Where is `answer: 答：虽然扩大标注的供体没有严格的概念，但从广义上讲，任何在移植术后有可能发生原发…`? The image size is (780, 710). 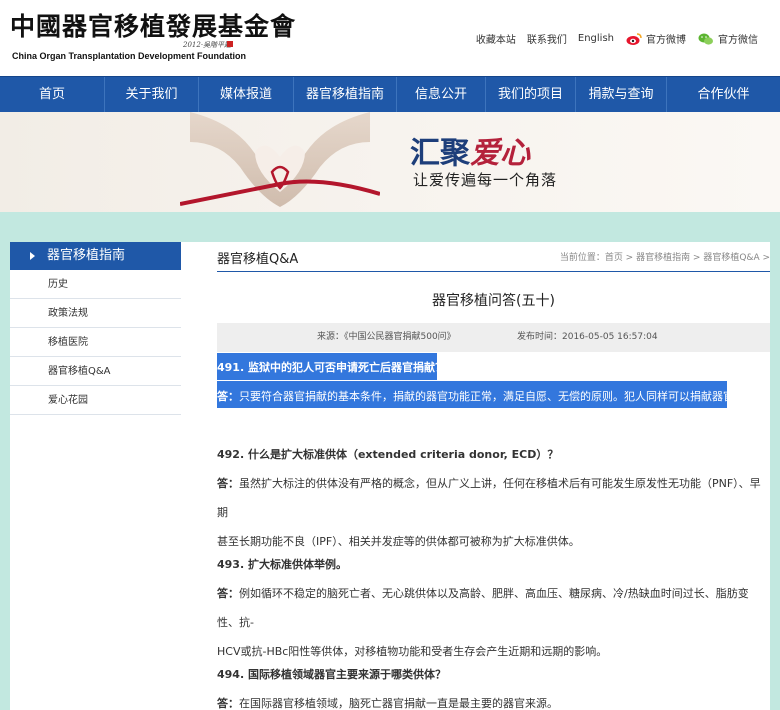 answer: 答：虽然扩大标注的供体没有严格的概念，但从广义上讲，任何在移植术后有可能发生原发… is located at coordinates (493, 498).